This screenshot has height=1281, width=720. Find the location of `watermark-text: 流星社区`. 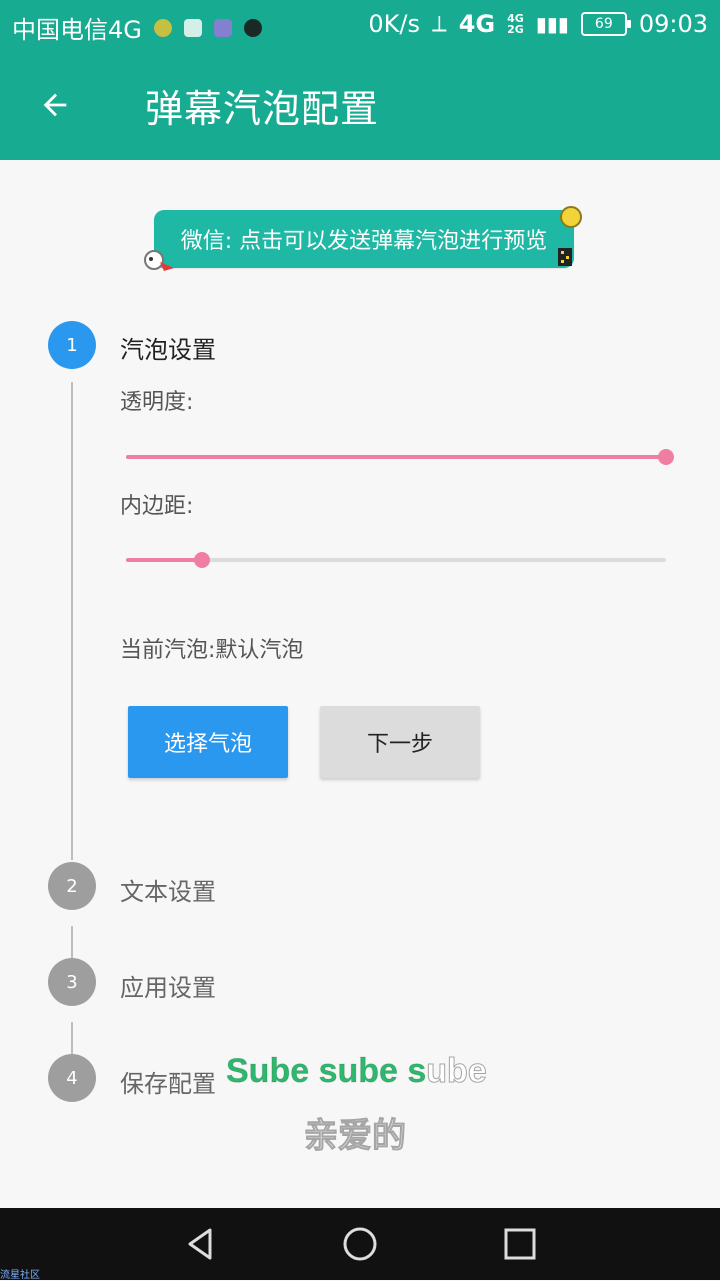

watermark-text: 流星社区 is located at coordinates (20, 1275).